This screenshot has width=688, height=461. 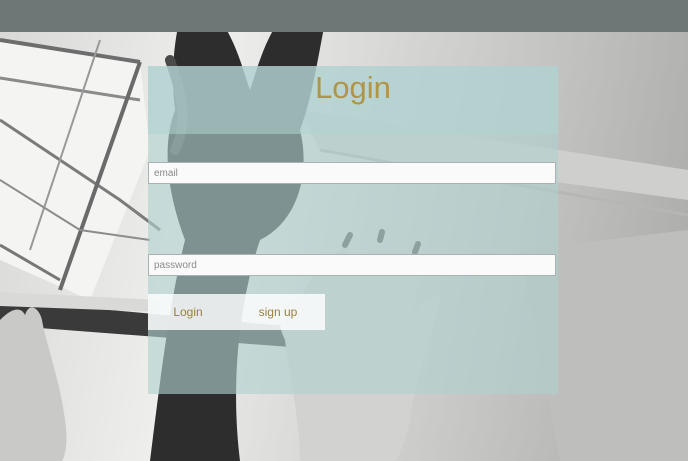 What do you see at coordinates (352, 173) in the screenshot?
I see `email-field` at bounding box center [352, 173].